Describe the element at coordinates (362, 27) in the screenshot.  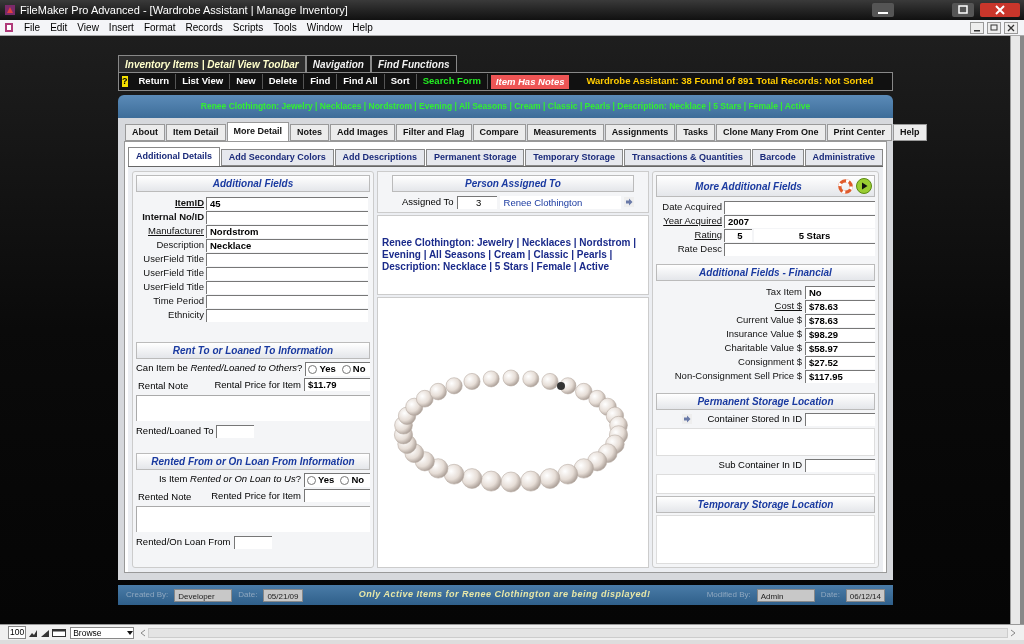
I see `menu-item: Help` at that location.